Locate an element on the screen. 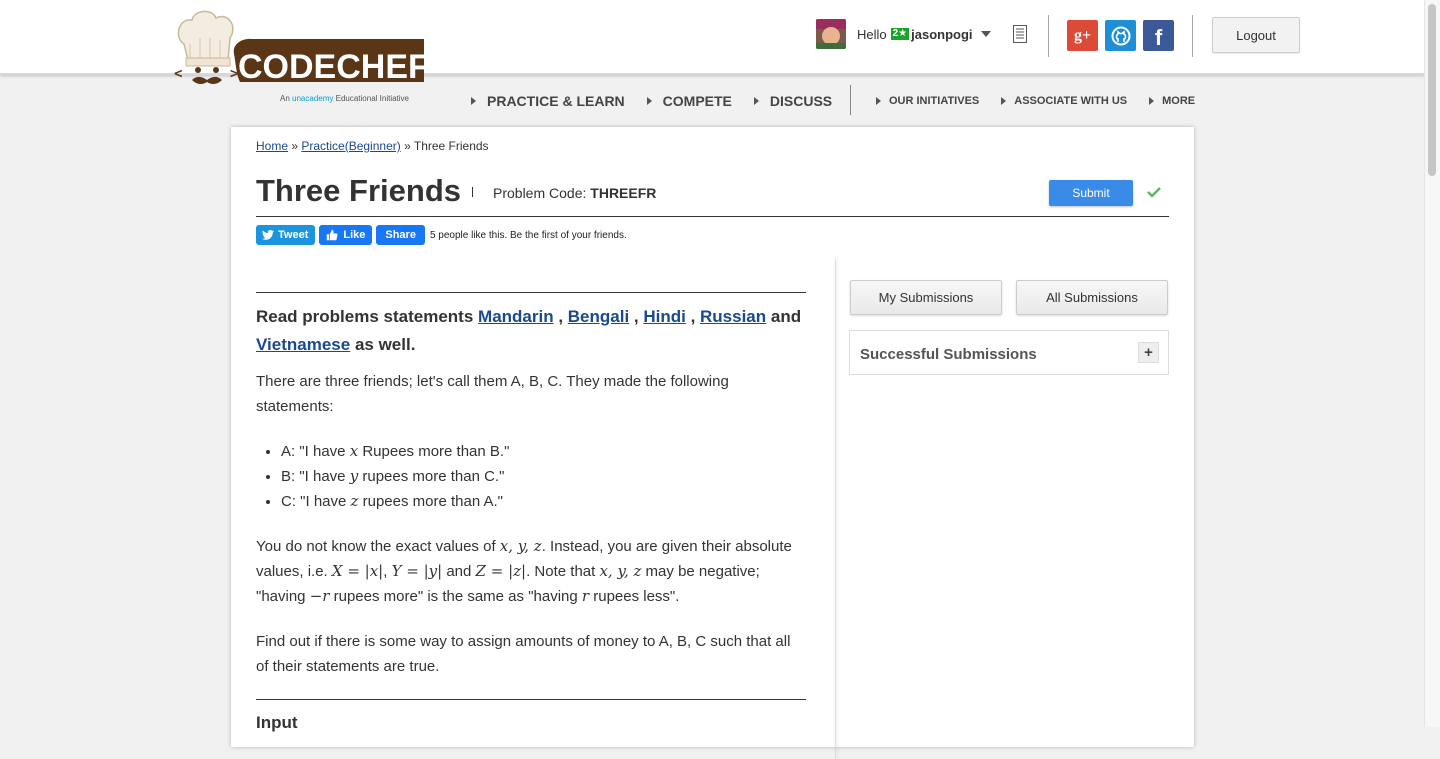 This screenshot has height=759, width=1440. scrollbar is located at coordinates (1432, 363).